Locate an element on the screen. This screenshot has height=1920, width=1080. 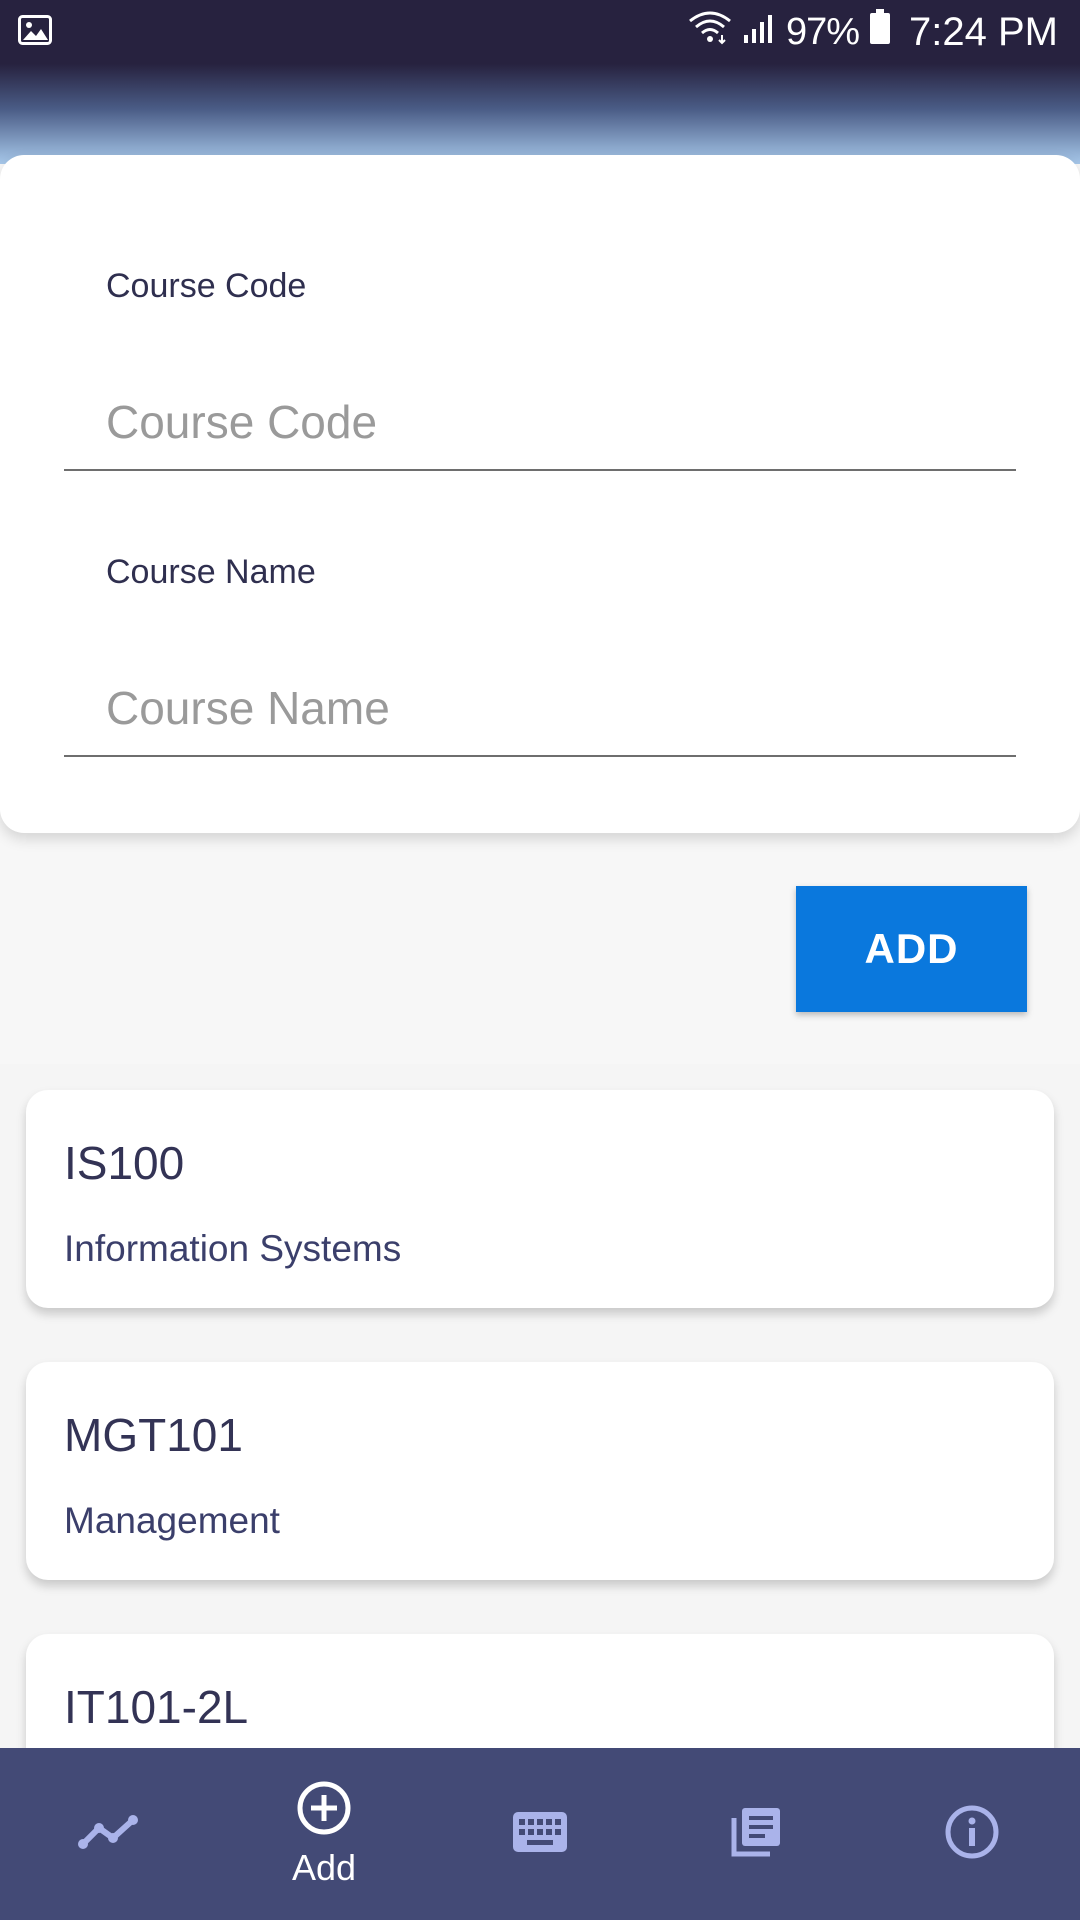
battery-percent: 97% is located at coordinates (822, 31).